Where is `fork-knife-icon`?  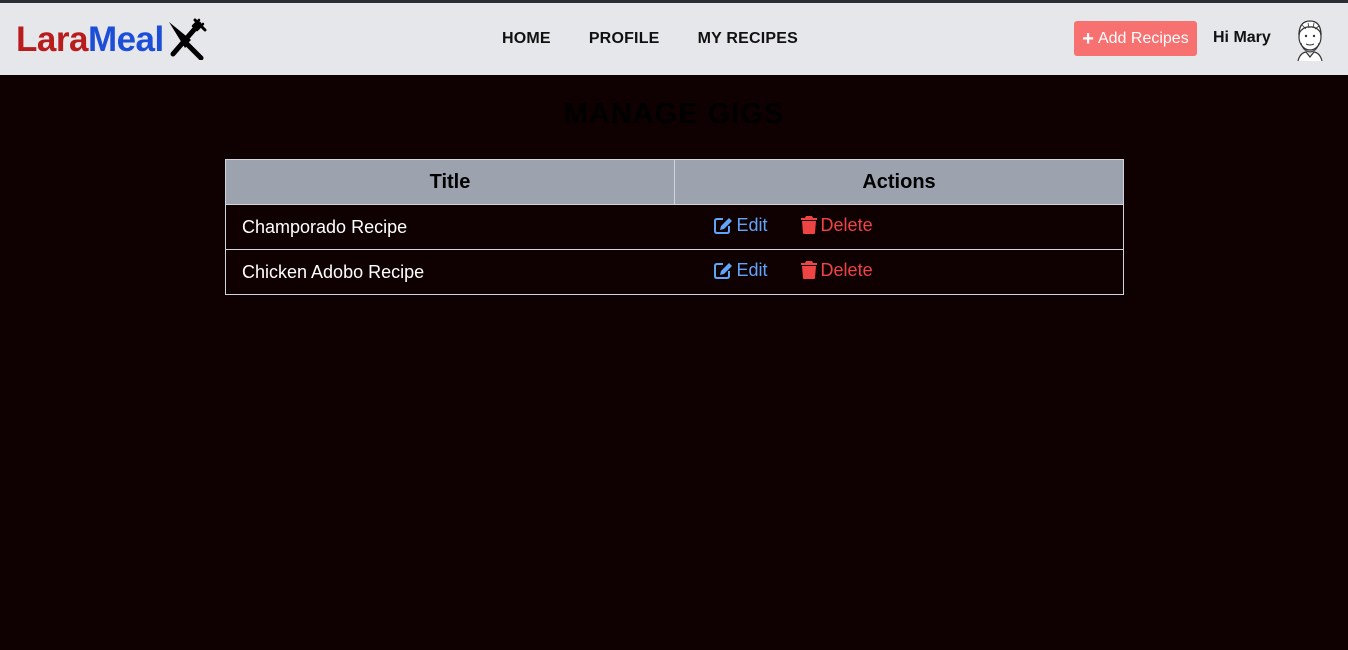 fork-knife-icon is located at coordinates (187, 39).